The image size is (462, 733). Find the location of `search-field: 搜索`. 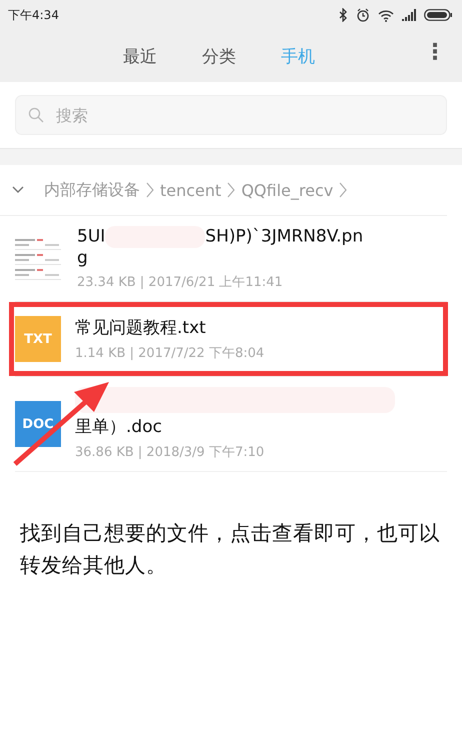

search-field: 搜索 is located at coordinates (231, 115).